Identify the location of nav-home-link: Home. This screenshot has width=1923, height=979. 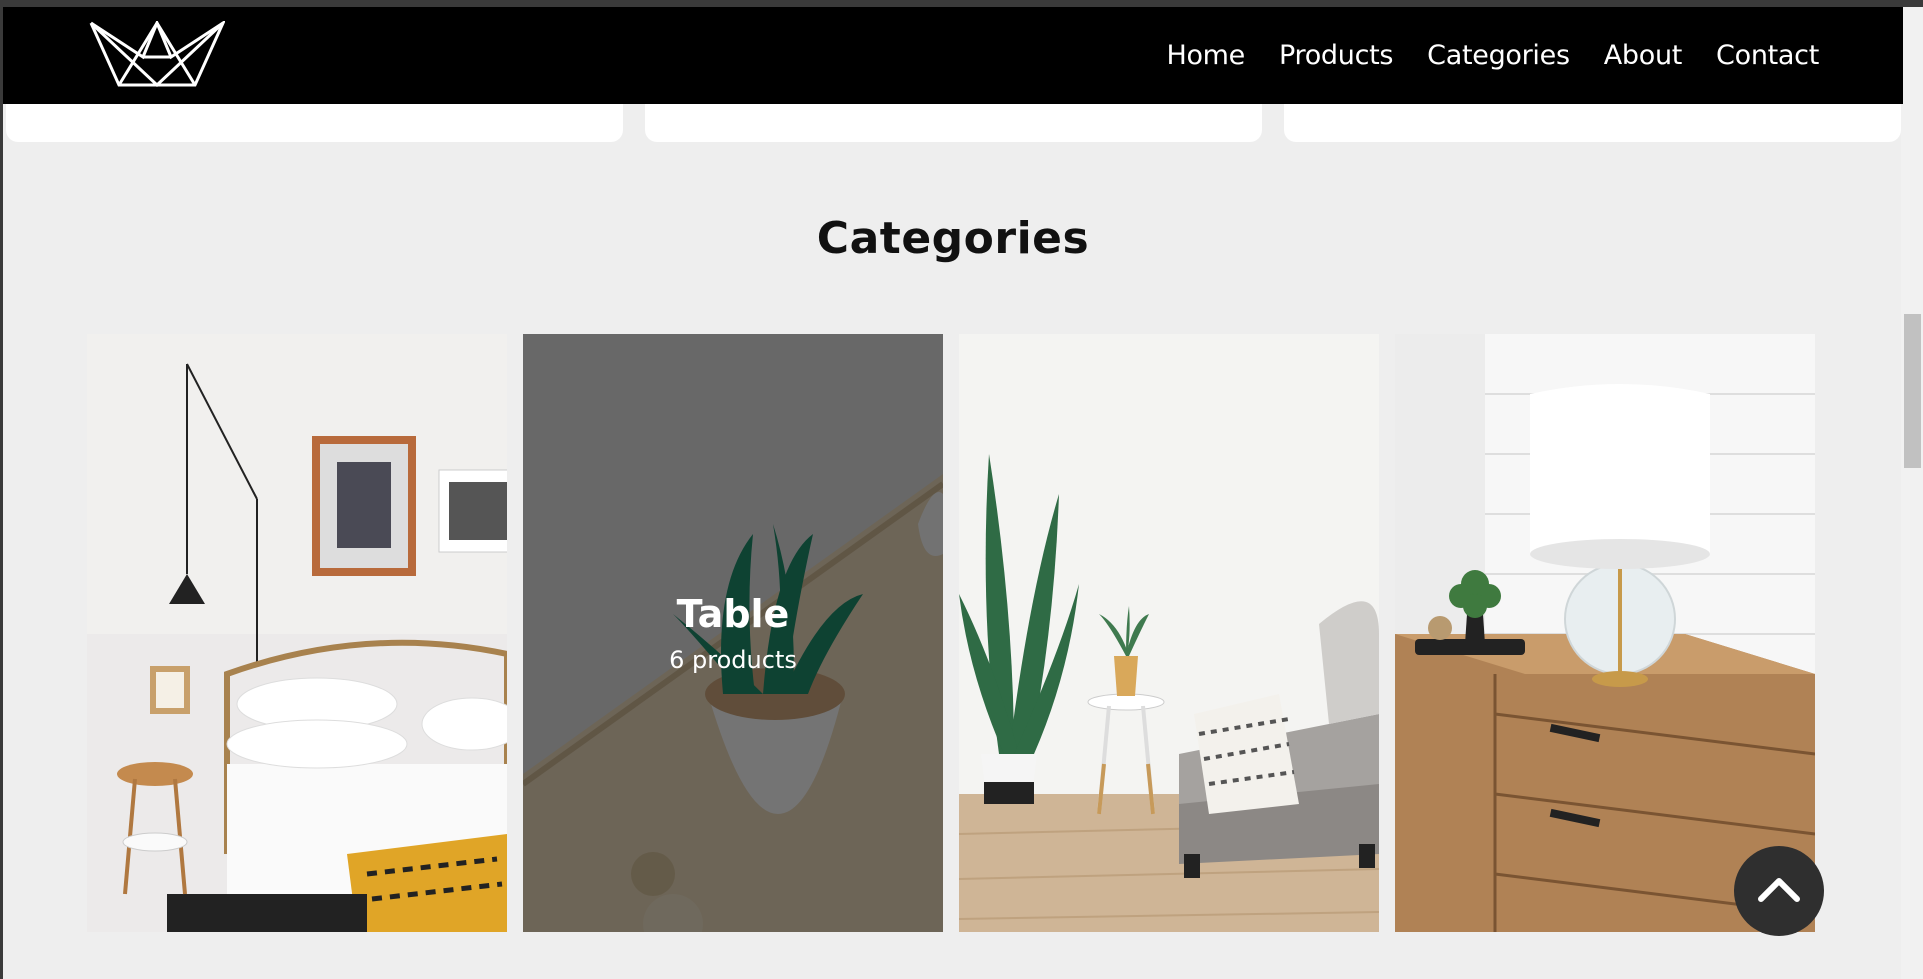
(1205, 55).